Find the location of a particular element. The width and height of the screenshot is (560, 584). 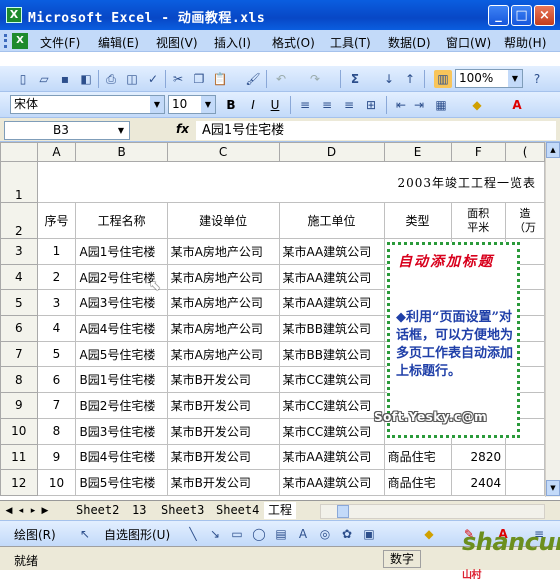

cell-builder: 某市B开发公司 is located at coordinates (223, 482).